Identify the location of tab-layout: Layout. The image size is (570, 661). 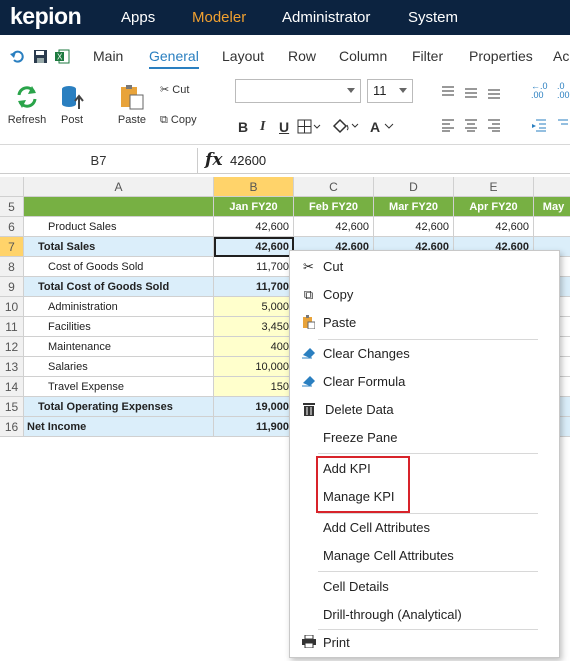
(243, 56).